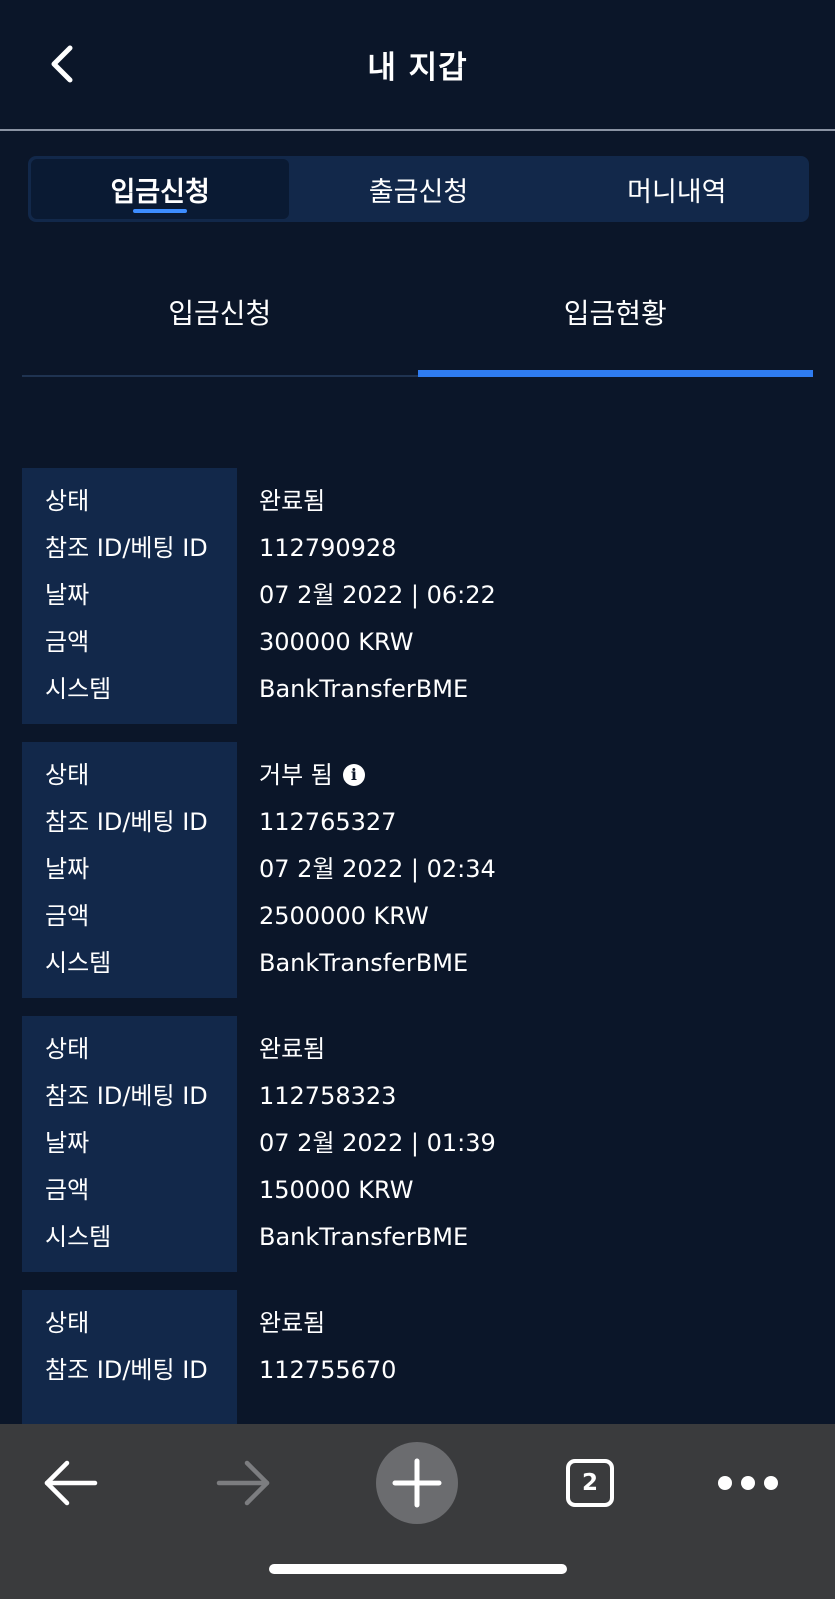  What do you see at coordinates (328, 1370) in the screenshot?
I see `ref-id-value: 112755670` at bounding box center [328, 1370].